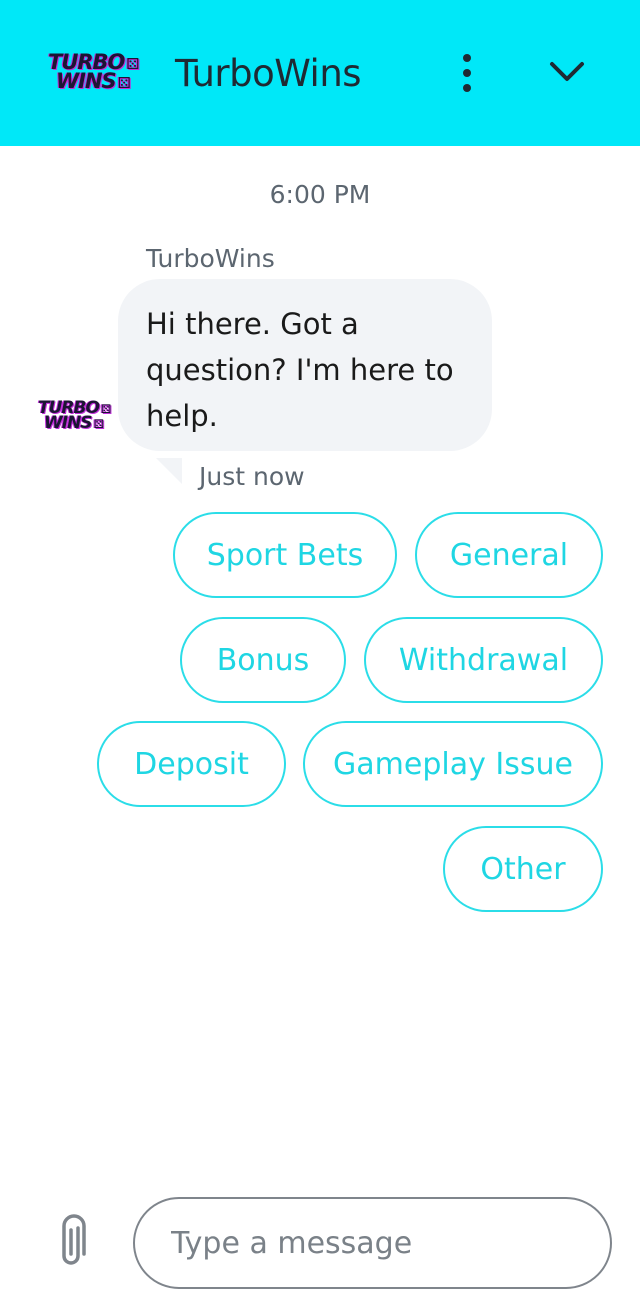  I want to click on sender-name: TurboWins, so click(210, 258).